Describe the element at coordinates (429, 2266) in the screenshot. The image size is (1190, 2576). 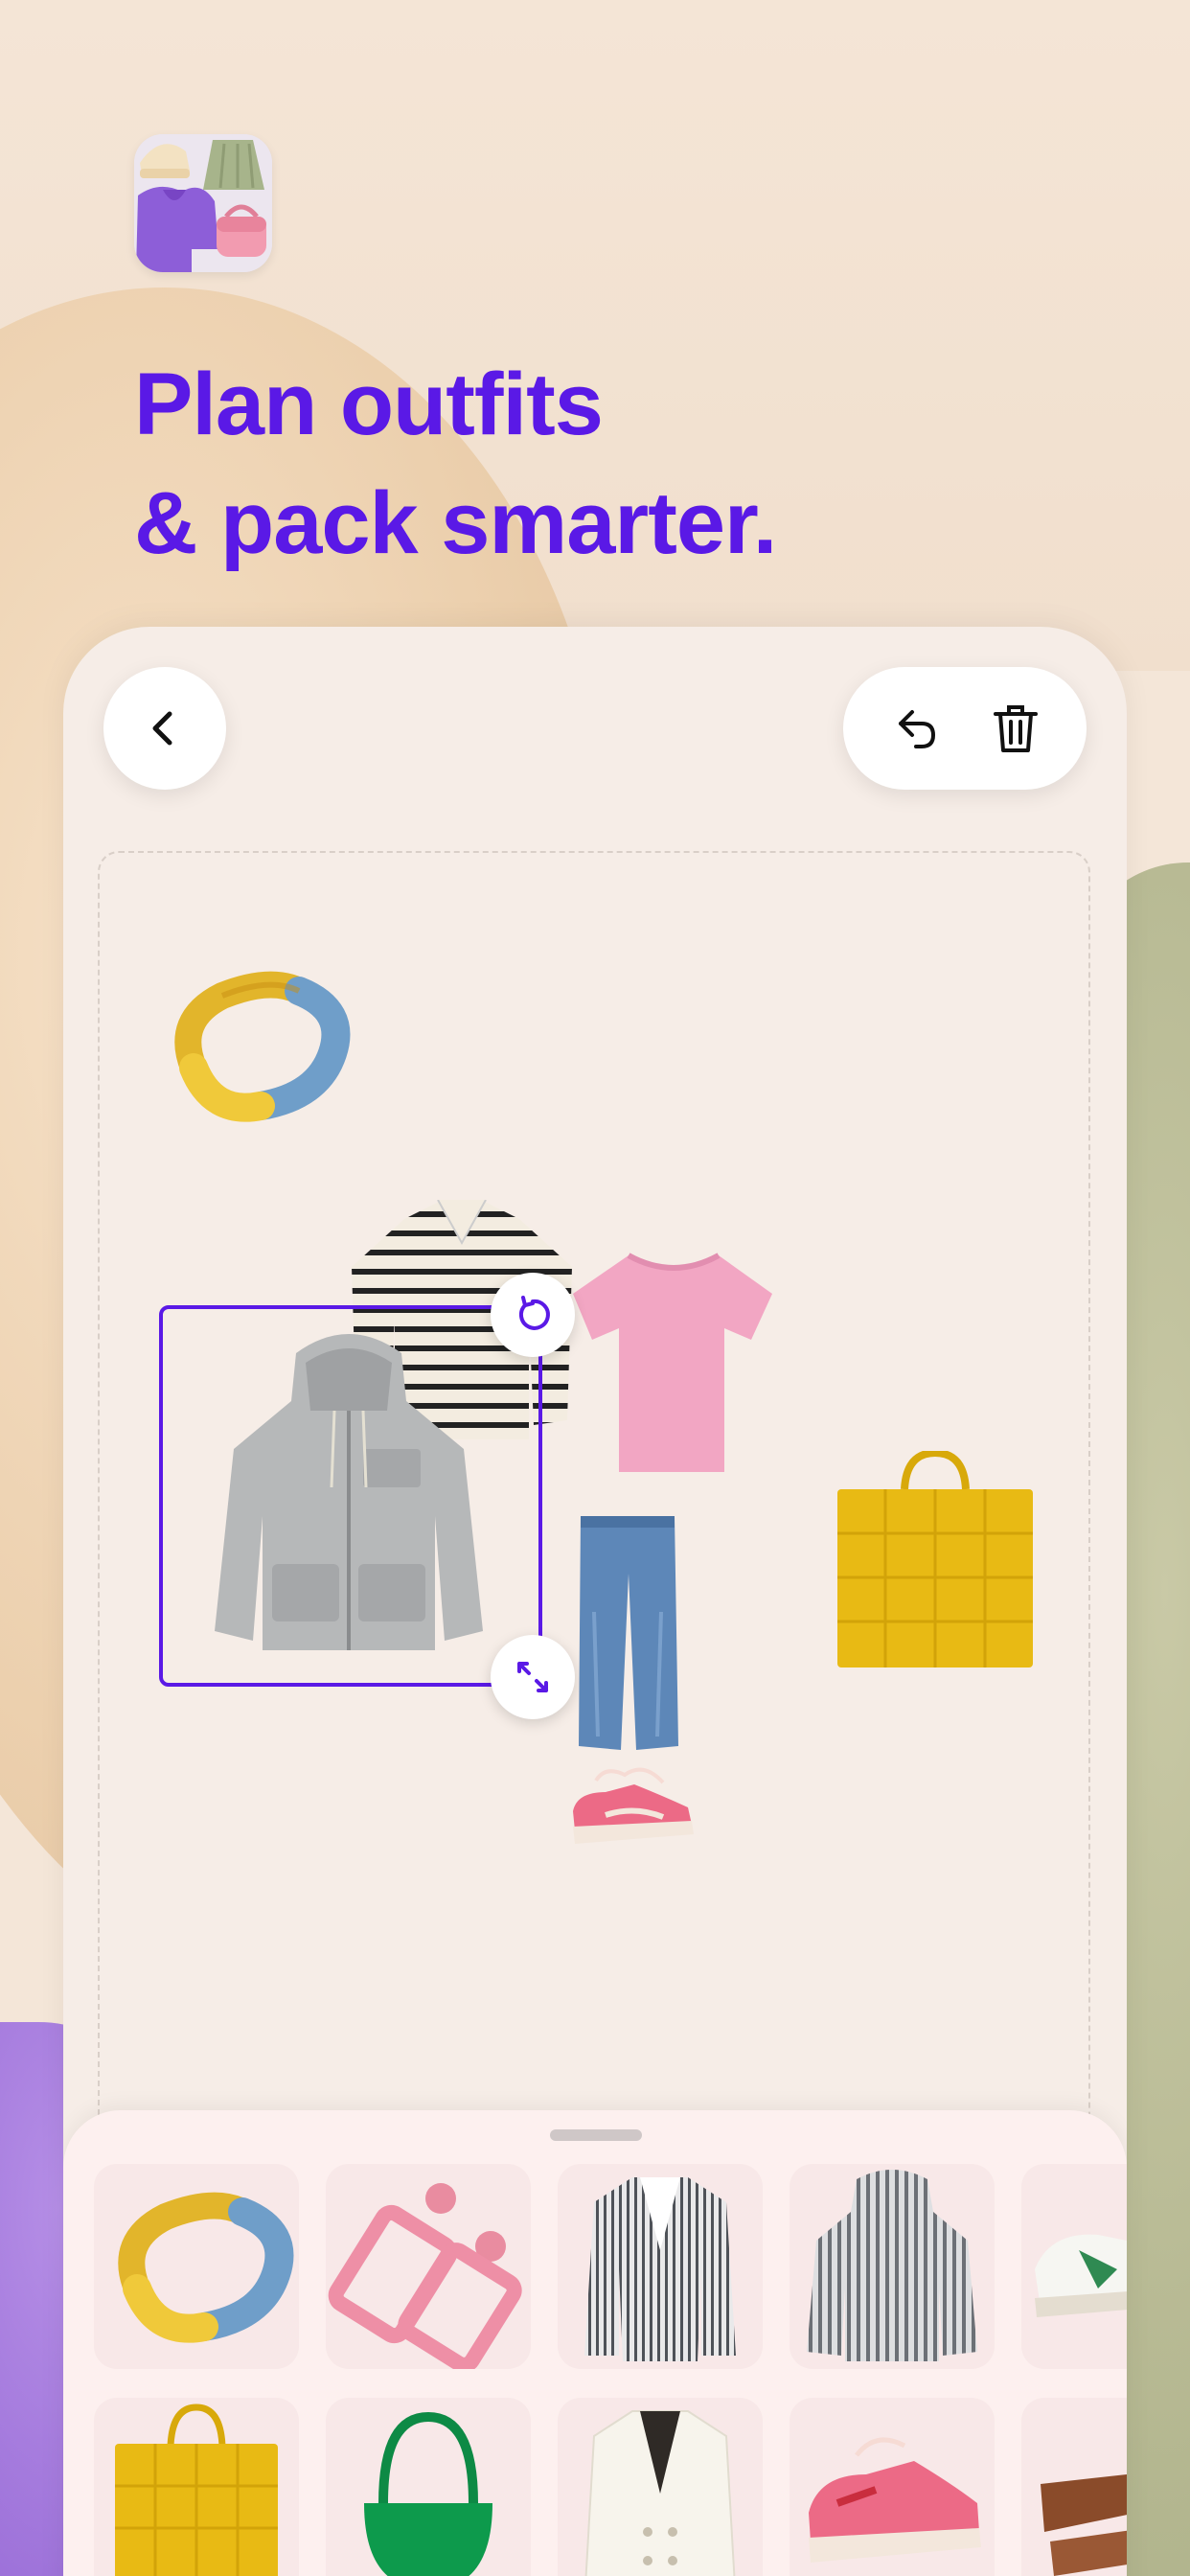
I see `closet-item-pink-earrings` at that location.